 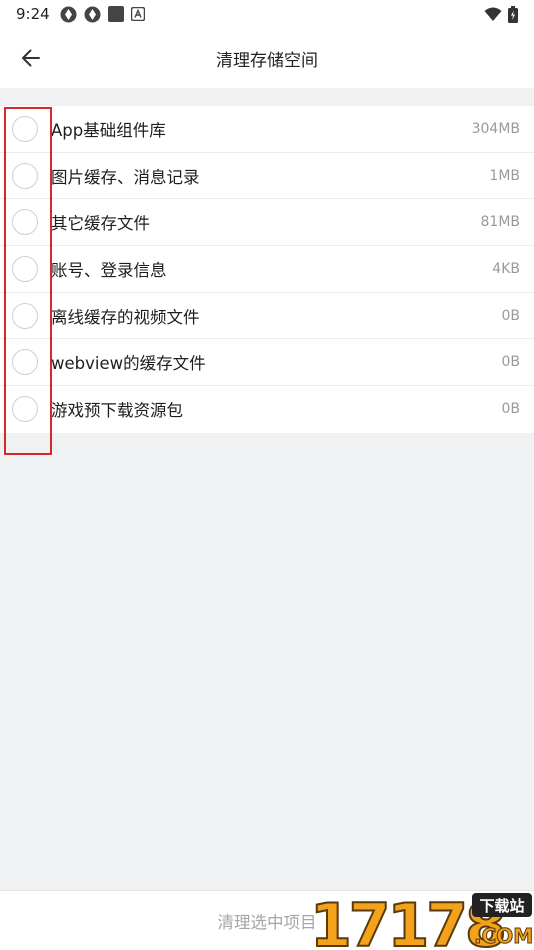 I want to click on back-button, so click(x=31, y=58).